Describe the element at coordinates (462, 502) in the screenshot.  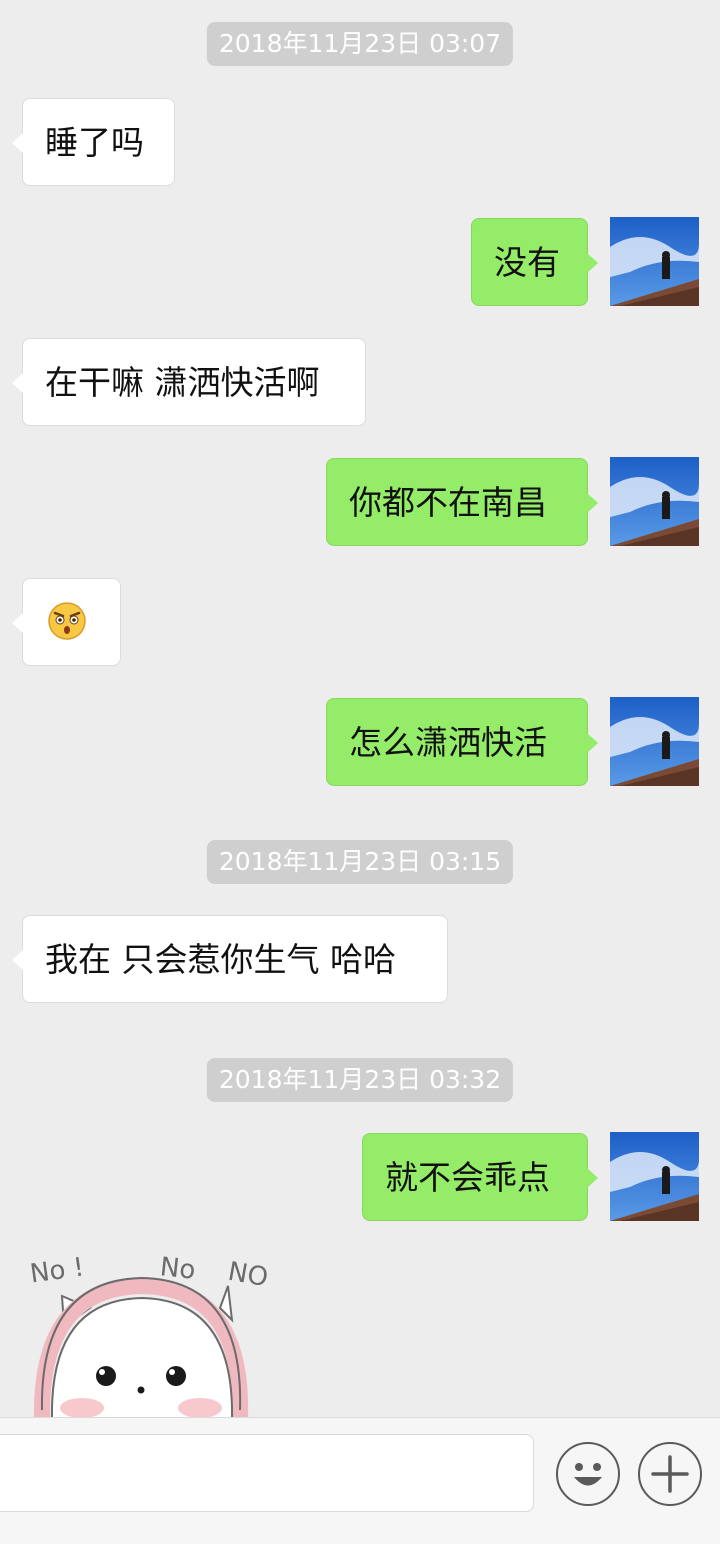
I see `message-bubble-outgoing: 你都不在南昌` at that location.